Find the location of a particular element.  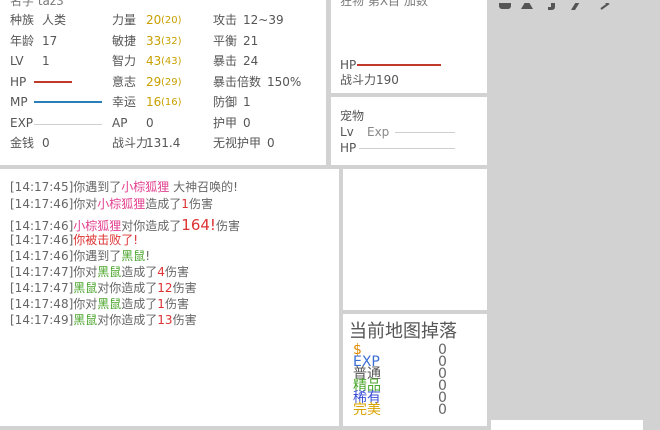

combat-value: 0 is located at coordinates (247, 122).